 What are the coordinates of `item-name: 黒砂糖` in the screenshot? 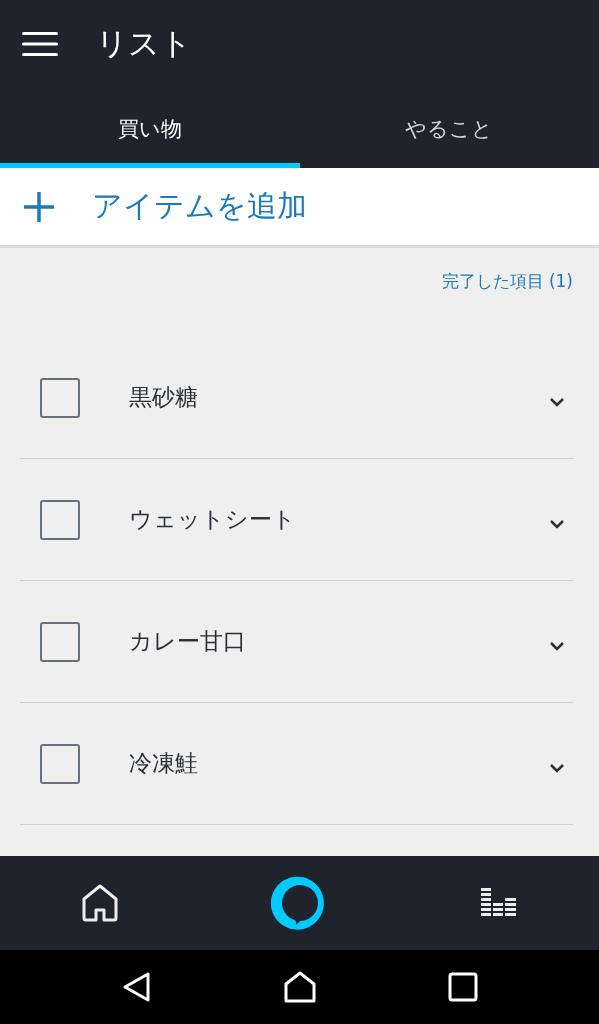 It's located at (164, 397).